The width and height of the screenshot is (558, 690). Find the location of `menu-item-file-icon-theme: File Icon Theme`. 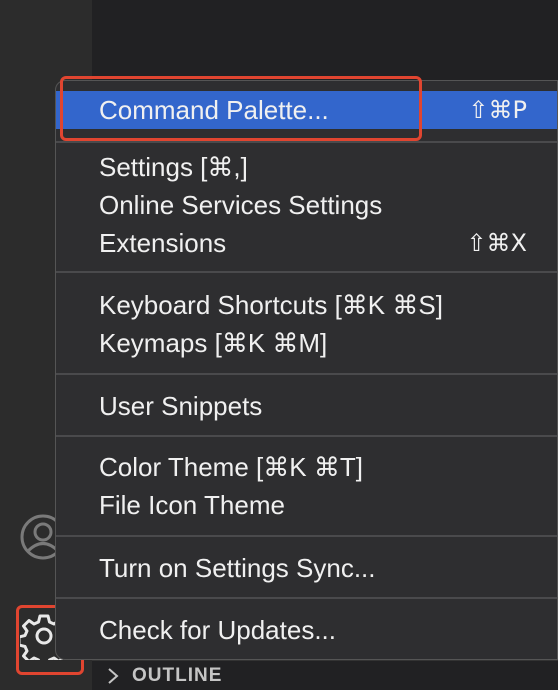

menu-item-file-icon-theme: File Icon Theme is located at coordinates (306, 505).